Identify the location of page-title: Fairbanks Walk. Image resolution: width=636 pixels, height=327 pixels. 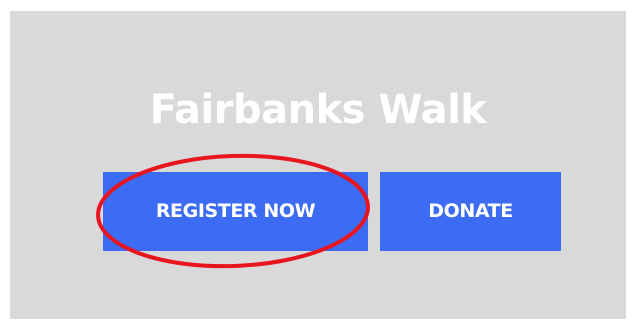
(318, 110).